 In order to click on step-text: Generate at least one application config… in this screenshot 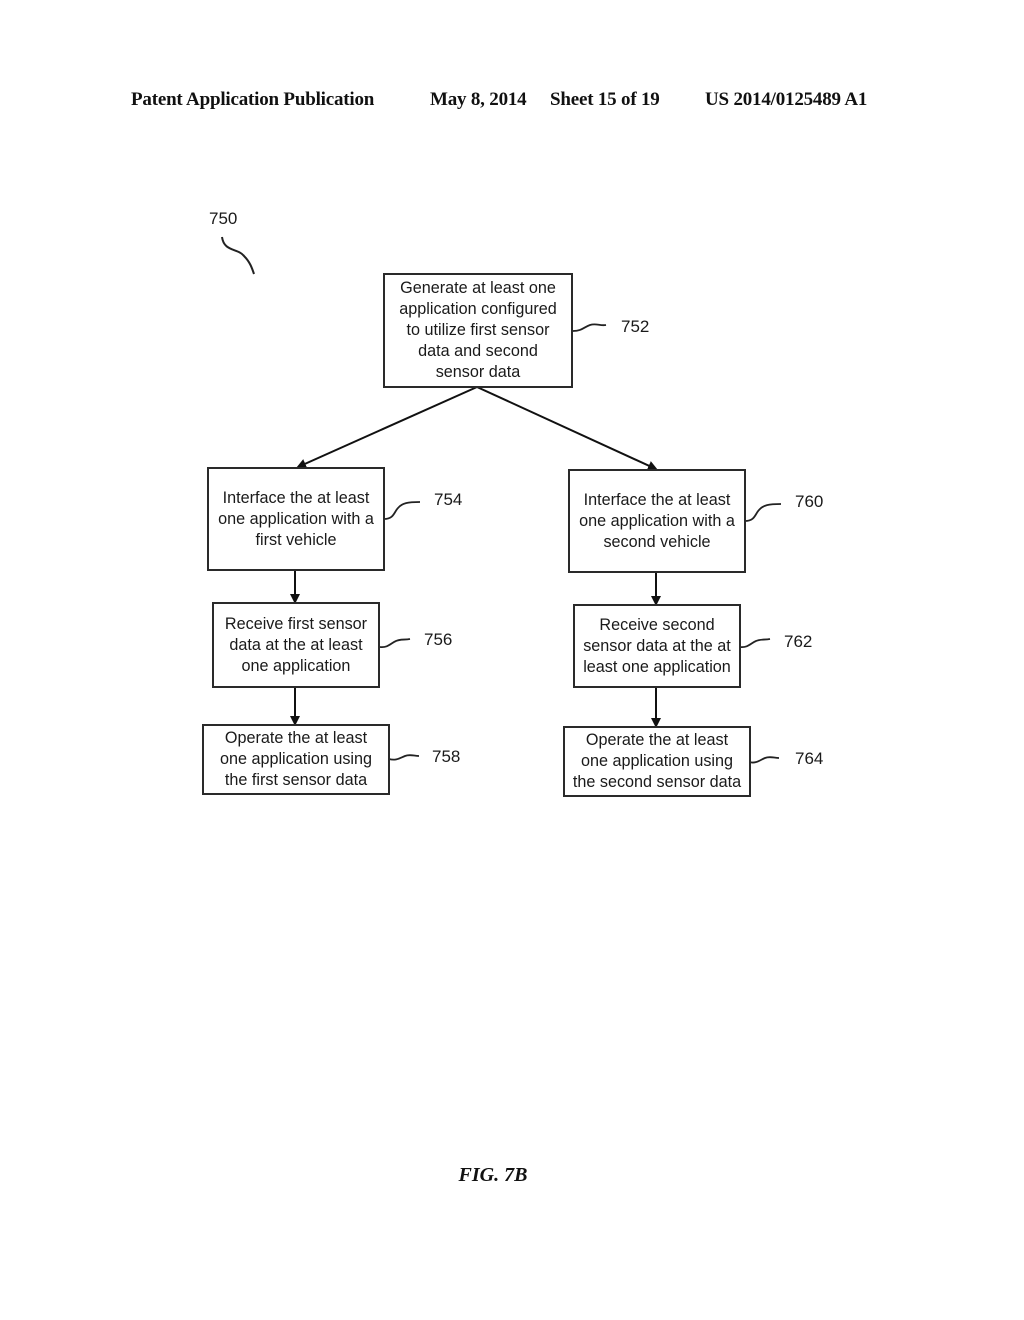, I will do `click(478, 330)`.